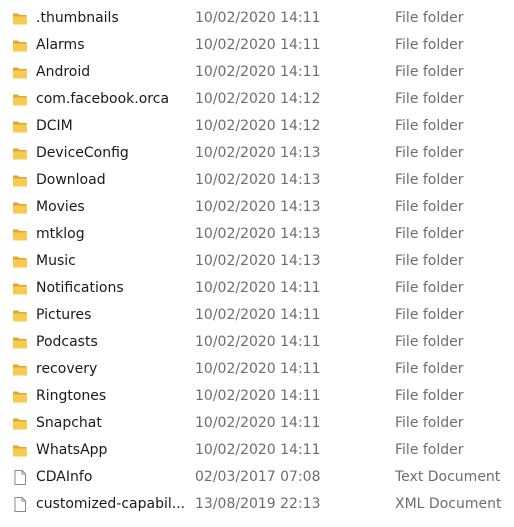  What do you see at coordinates (103, 99) in the screenshot?
I see `file-name: com.facebook.orca` at bounding box center [103, 99].